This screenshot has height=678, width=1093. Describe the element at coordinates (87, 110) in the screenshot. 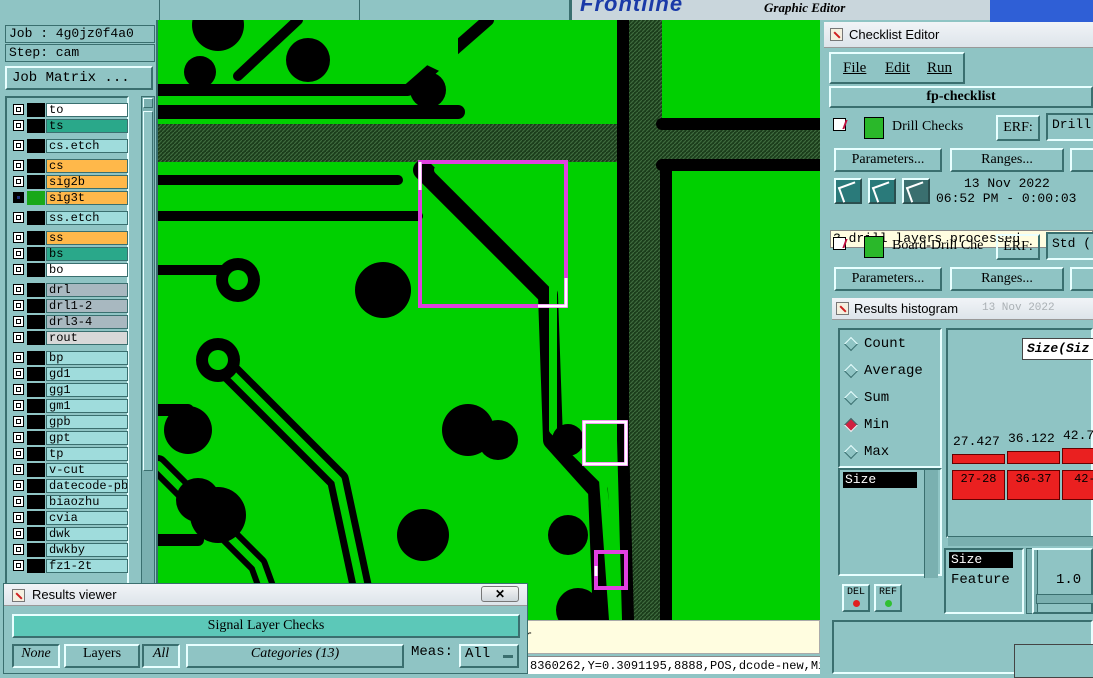

I see `layer-name: to` at that location.